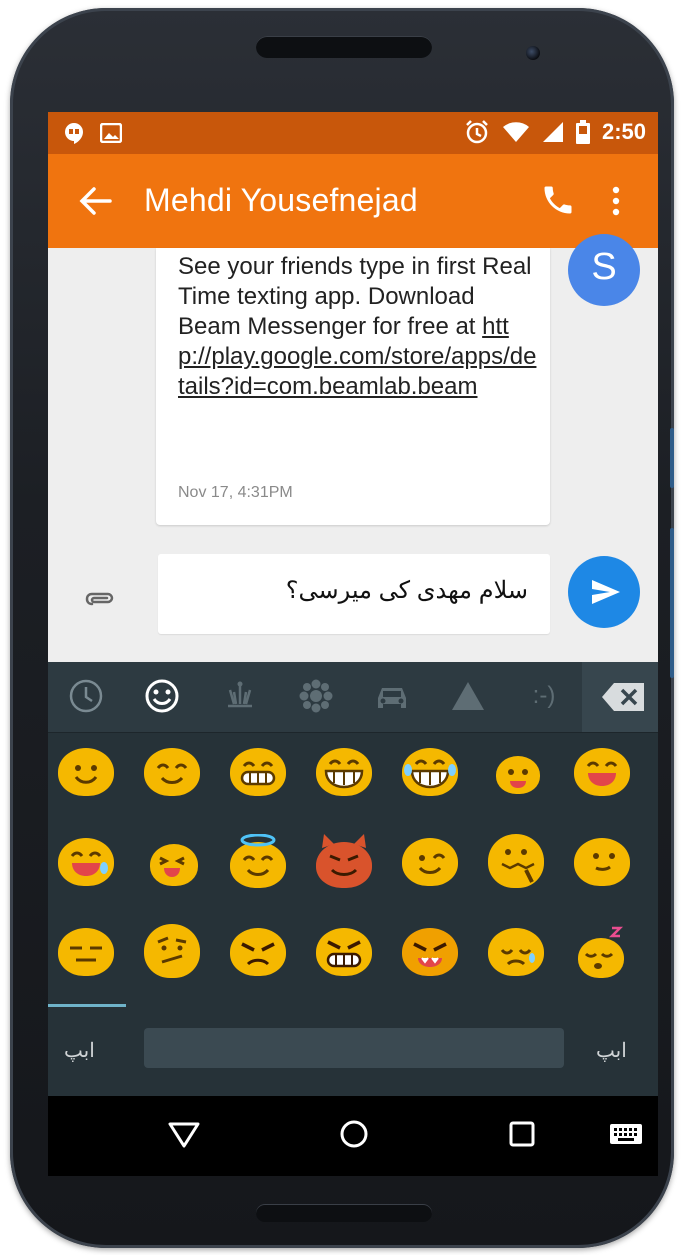 This screenshot has height=1255, width=684. Describe the element at coordinates (353, 133) in the screenshot. I see `status-bar: 2:50` at that location.